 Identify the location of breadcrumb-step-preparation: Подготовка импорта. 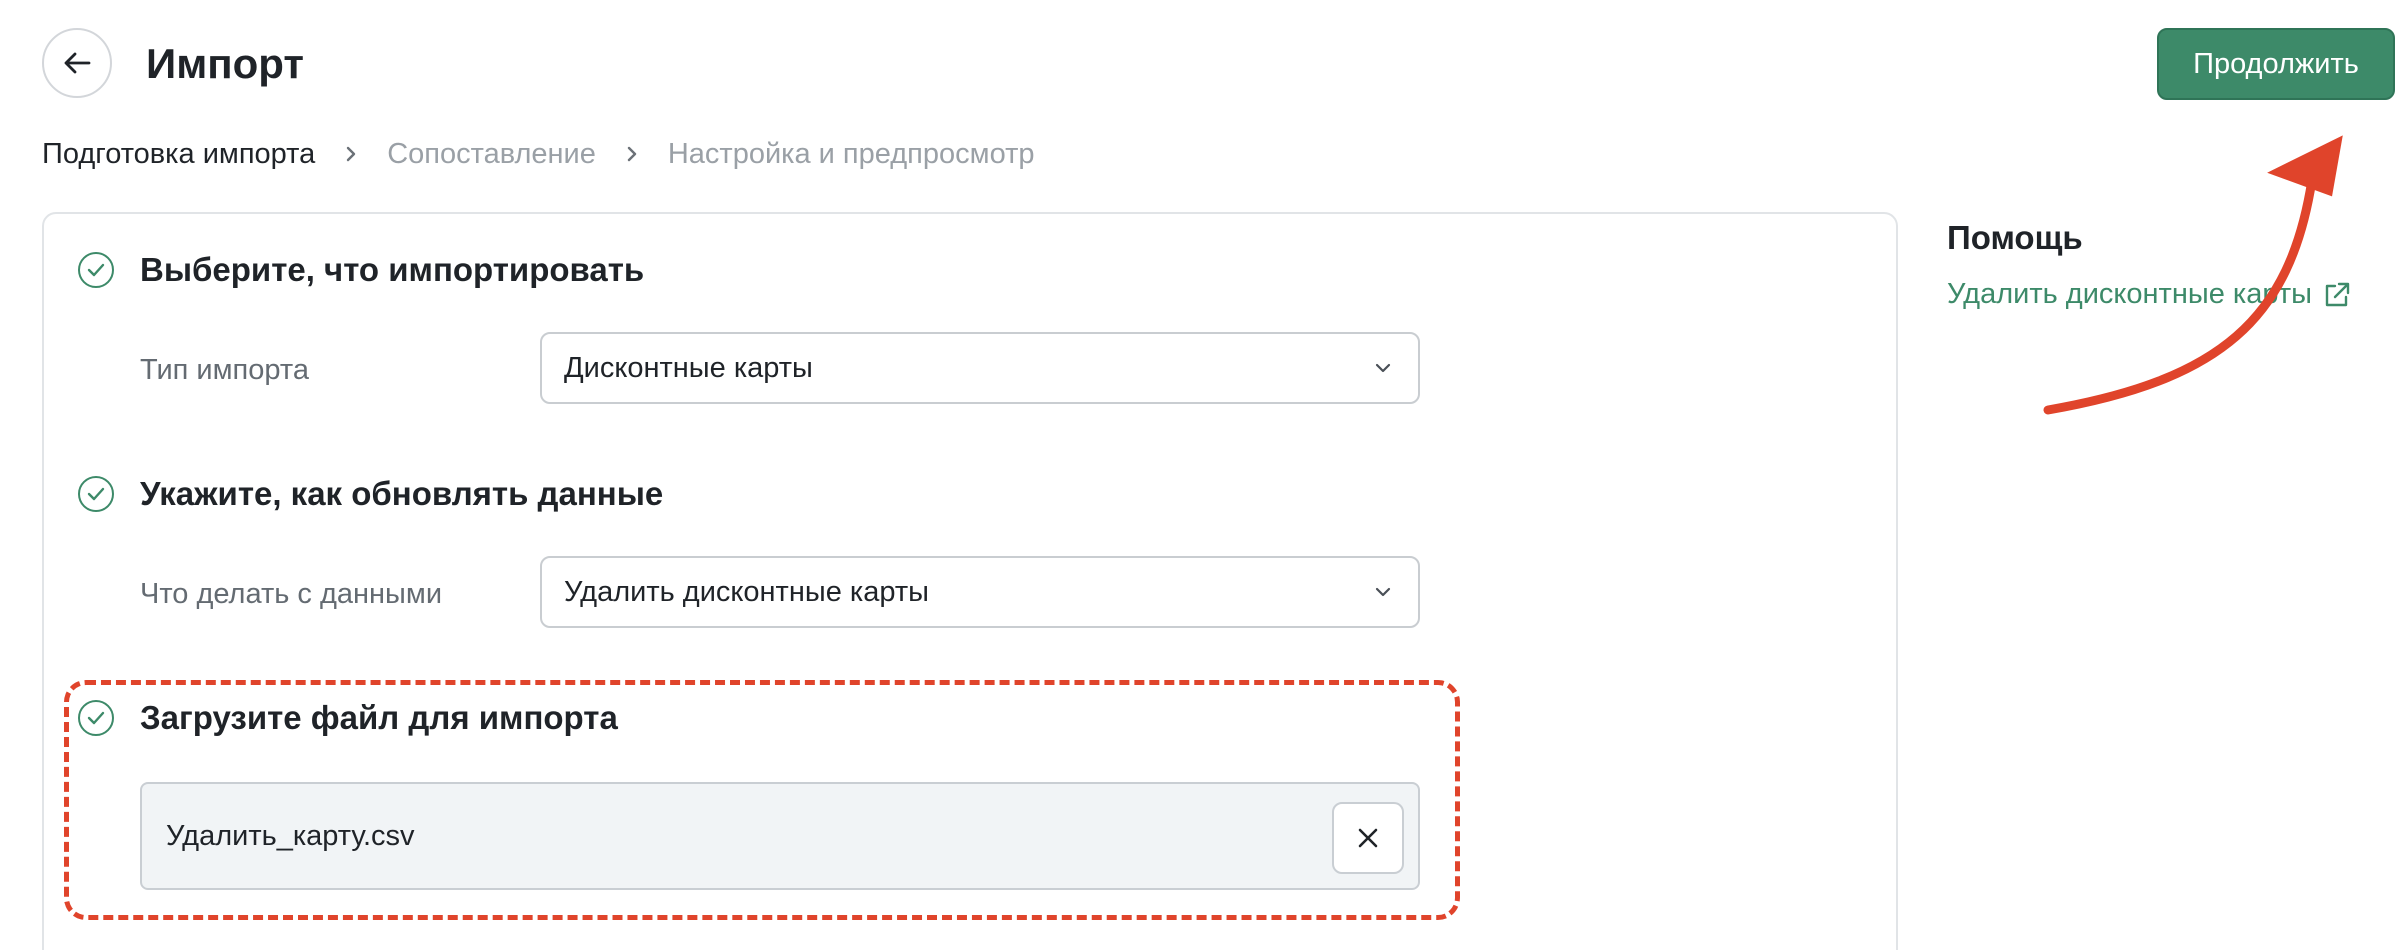
(178, 154).